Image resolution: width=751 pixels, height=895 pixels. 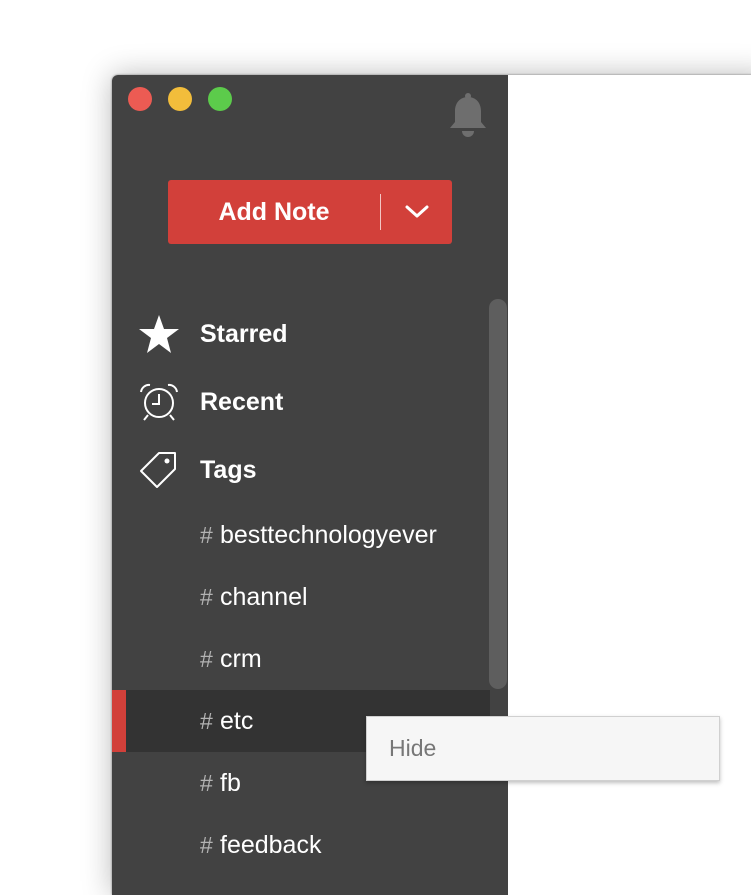 I want to click on add-note-button: Add Note, so click(x=274, y=212).